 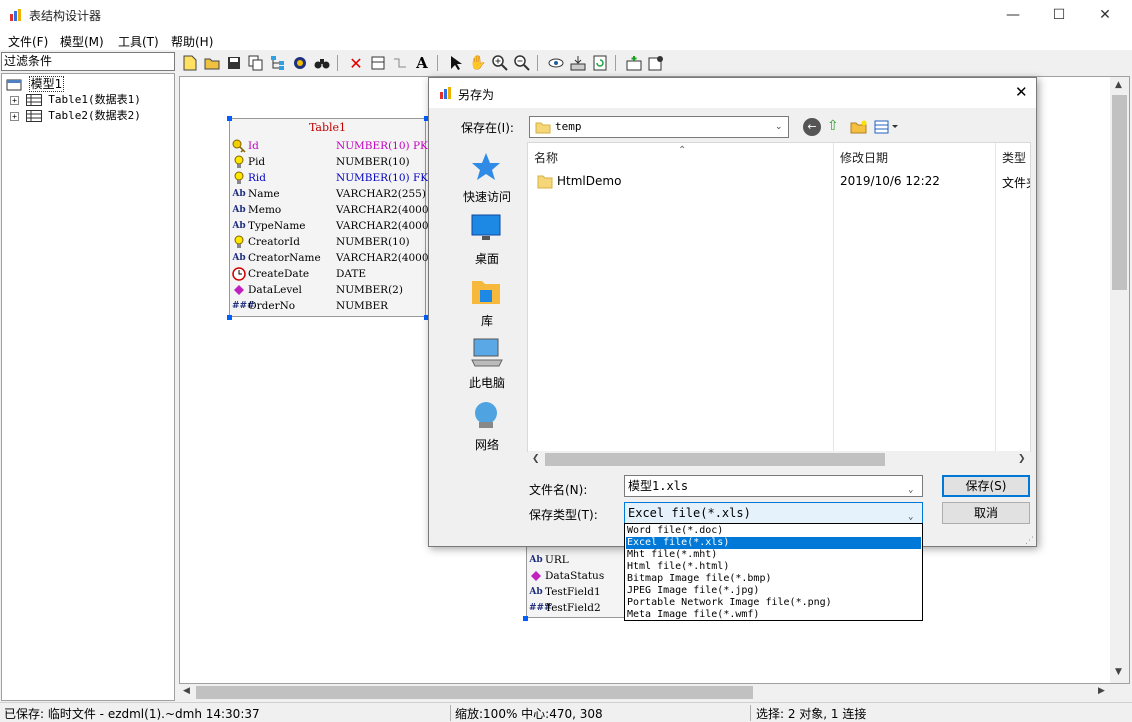 What do you see at coordinates (487, 427) in the screenshot?
I see `place-network: 网络` at bounding box center [487, 427].